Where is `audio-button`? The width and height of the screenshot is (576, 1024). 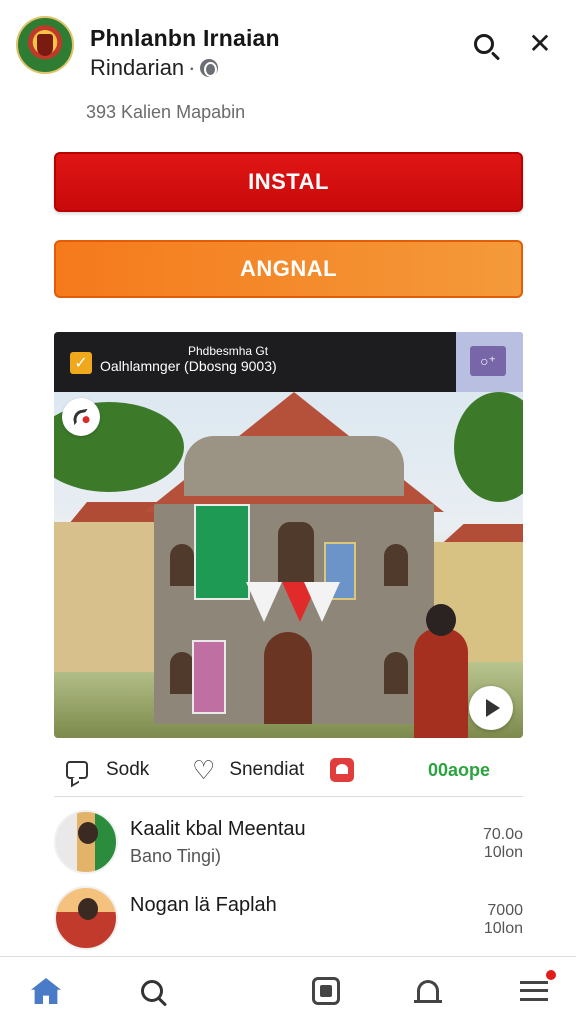
audio-button is located at coordinates (81, 417).